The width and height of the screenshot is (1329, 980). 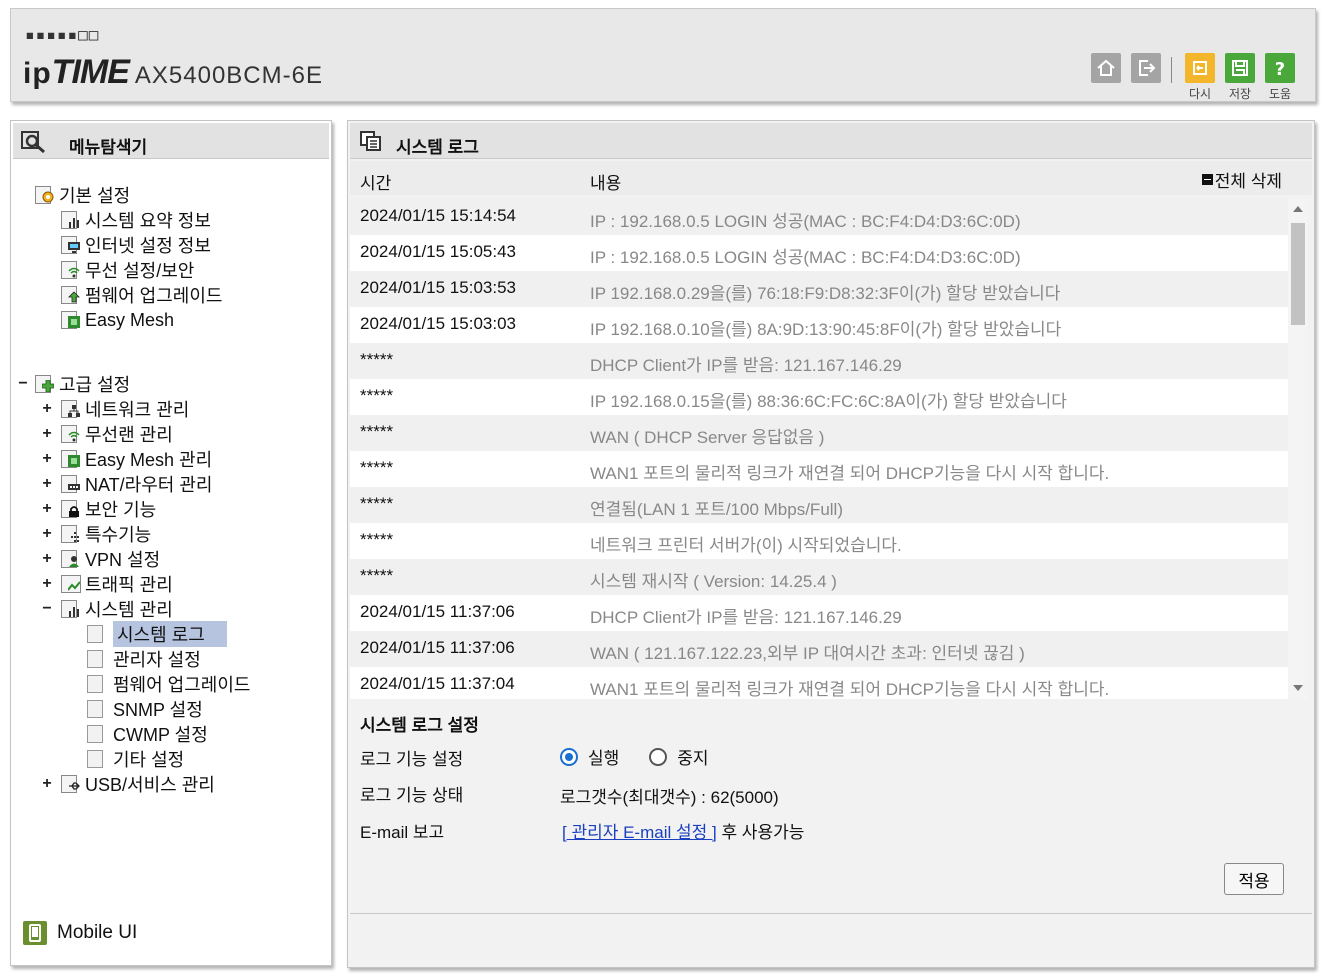 What do you see at coordinates (1200, 68) in the screenshot?
I see `reload-button` at bounding box center [1200, 68].